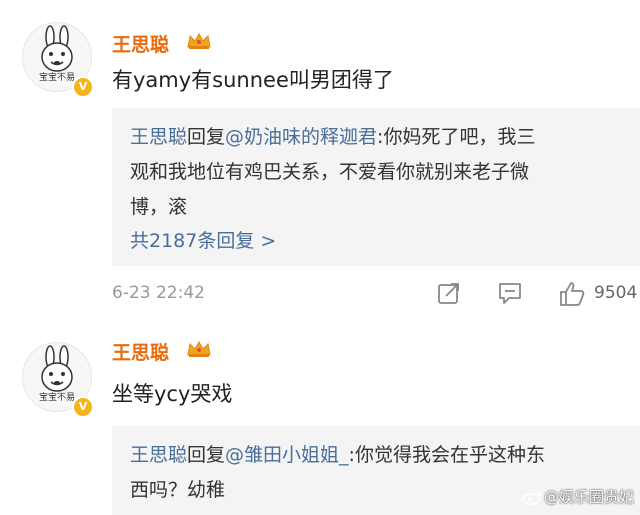 Image resolution: width=640 pixels, height=515 pixels. I want to click on reply-line: 王思聪回复@雏田小姐姐_:你觉得我会在乎这种东, so click(380, 455).